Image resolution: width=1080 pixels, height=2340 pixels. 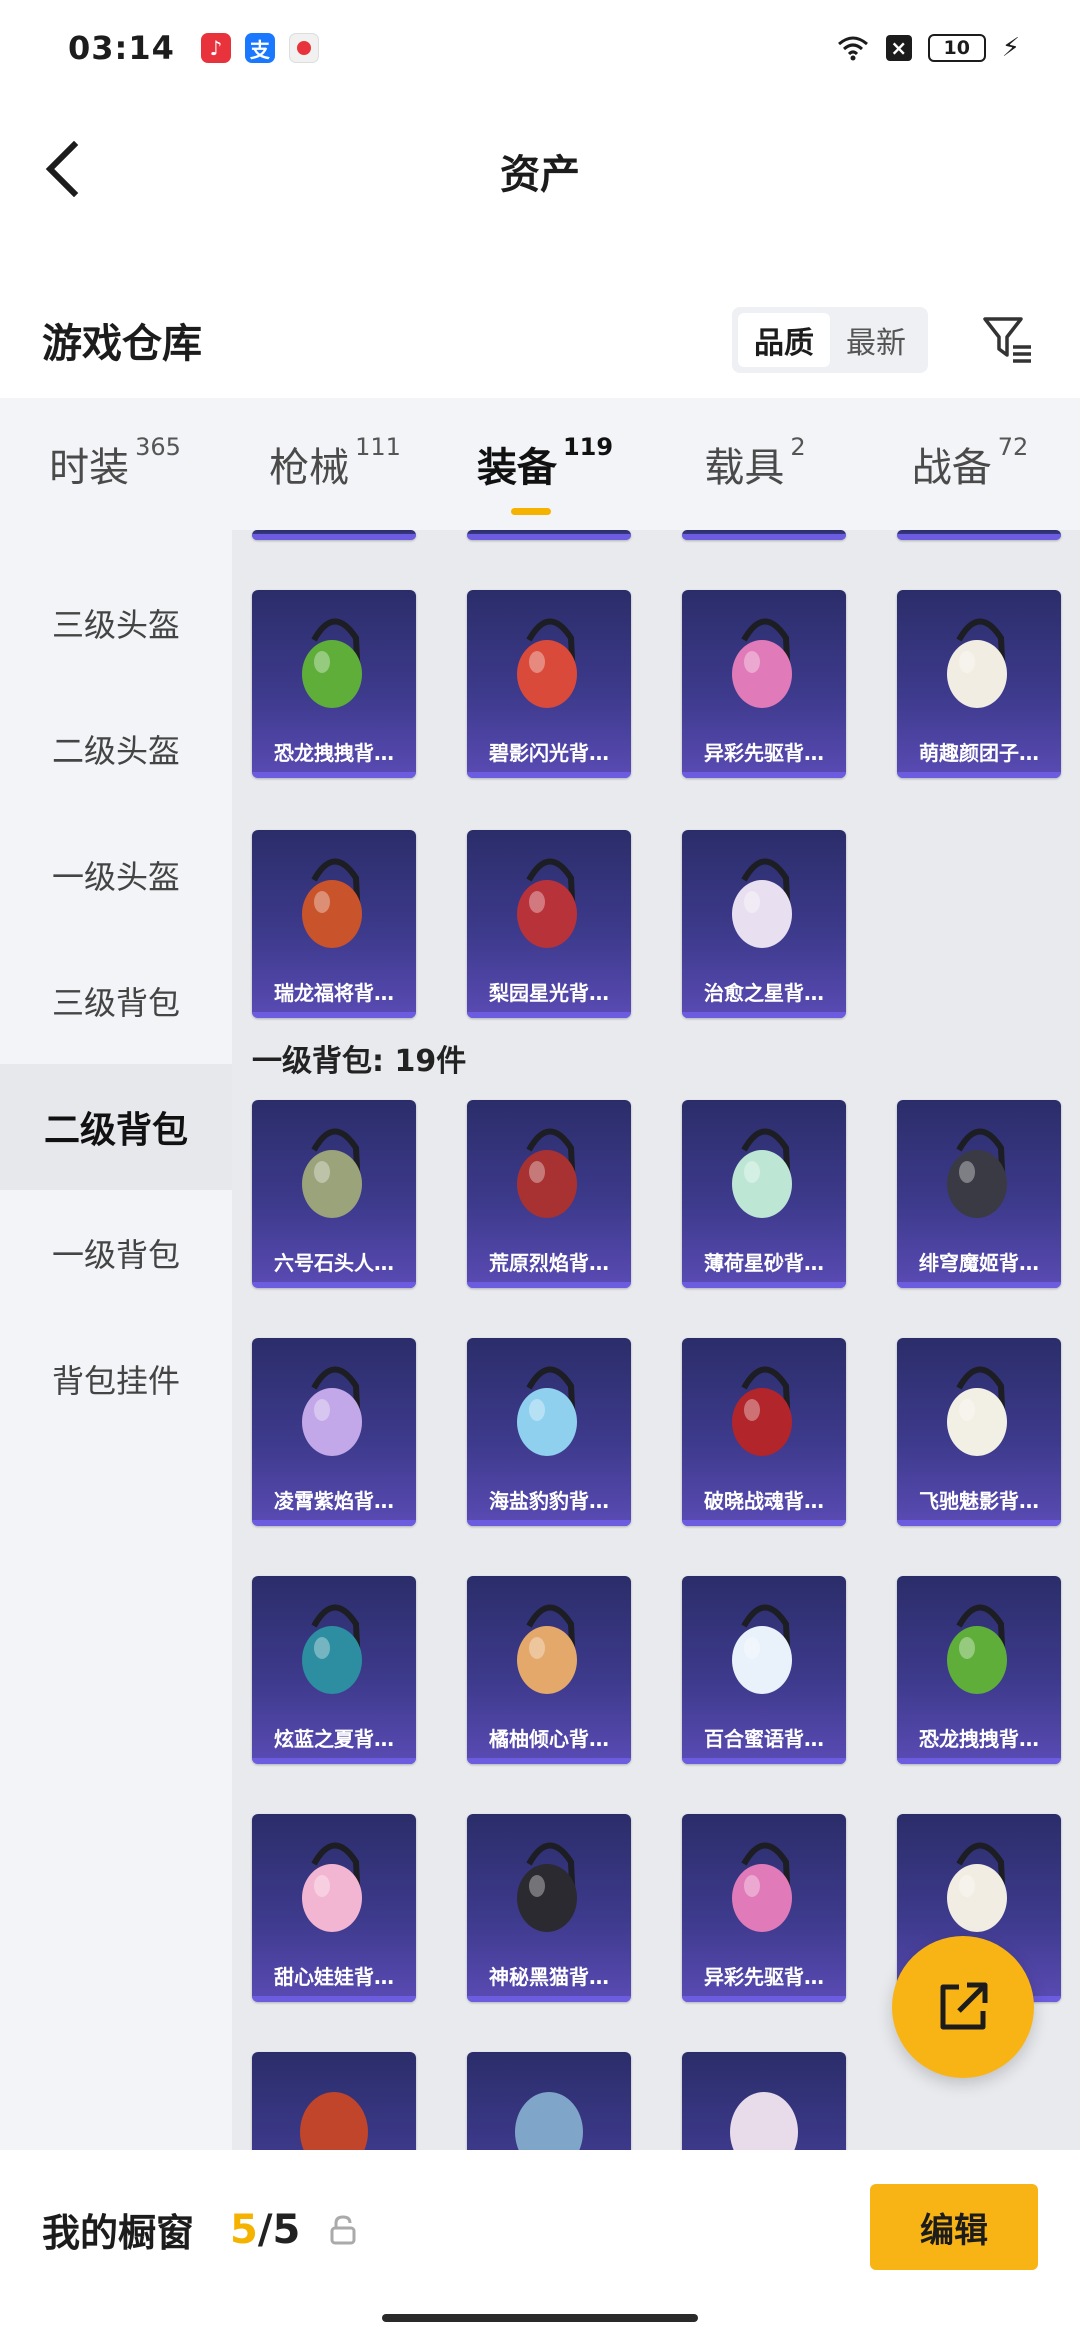 What do you see at coordinates (970, 463) in the screenshot?
I see `tab-supplies: 战备 72` at bounding box center [970, 463].